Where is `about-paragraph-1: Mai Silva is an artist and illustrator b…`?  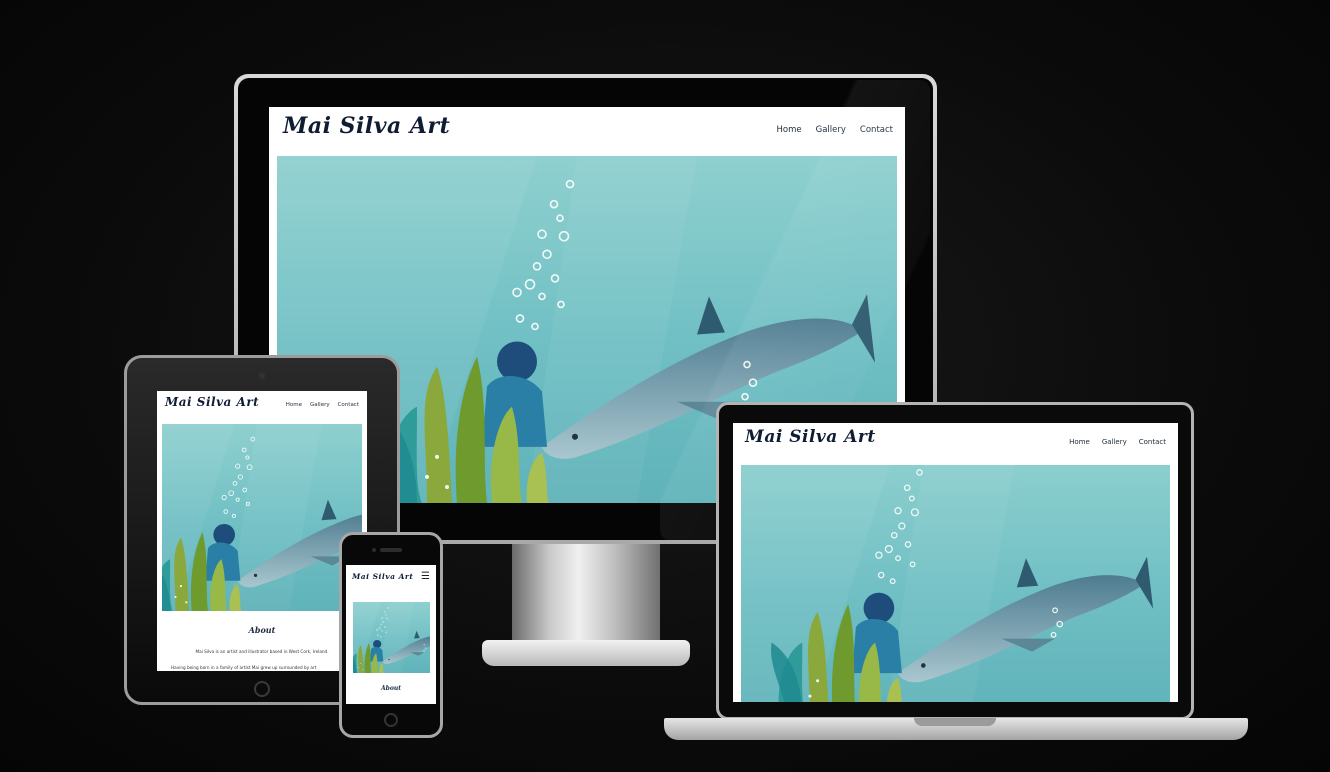 about-paragraph-1: Mai Silva is an artist and illustrator b… is located at coordinates (262, 651).